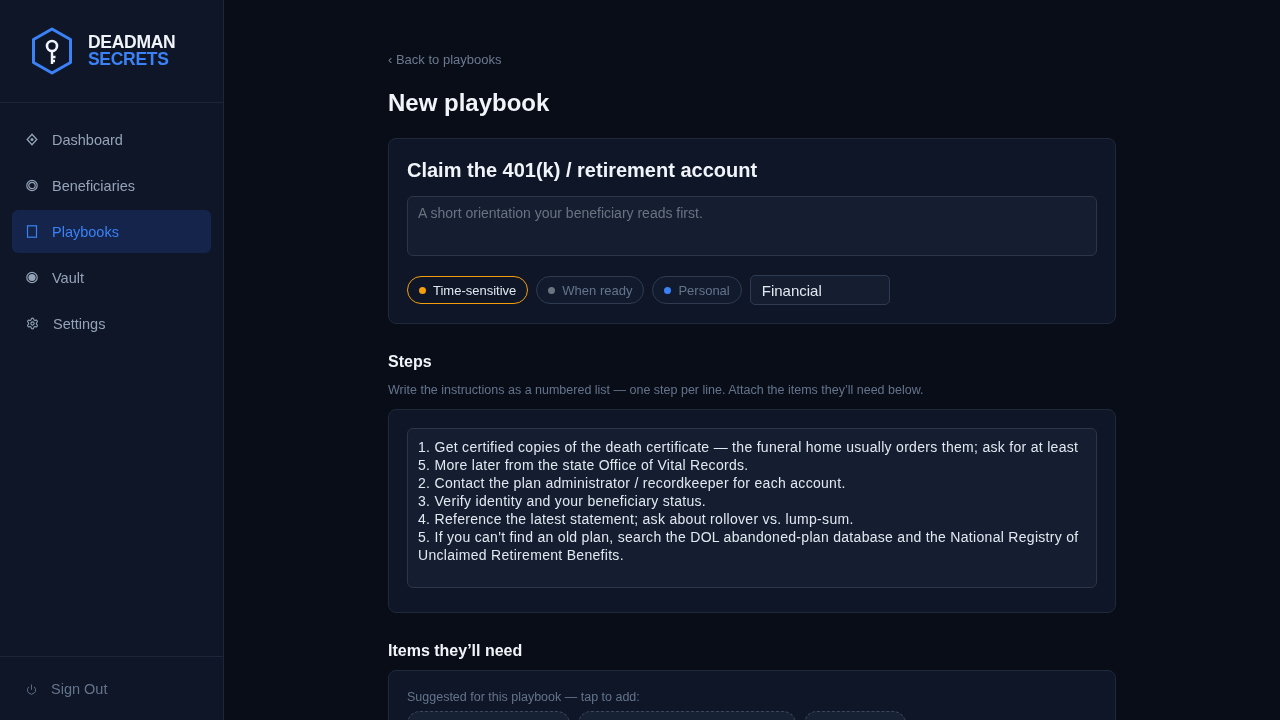  What do you see at coordinates (752, 508) in the screenshot?
I see `steps-field: 1. Get certified copies of the death certificate — the funeral home usually orders them; ask for at least 5. More later from the state Office of Vital Records. 2. Contact the plan administrator / recordkeeper for each account. 3. Verify identity and your beneficiary status. 4. Reference the latest statement; ask about rollover vs. lump-sum. 5. If you can't find an old plan, search the DOL abandoned-plan database and the National Registry of Unclaimed Retirement Benefits.` at bounding box center [752, 508].